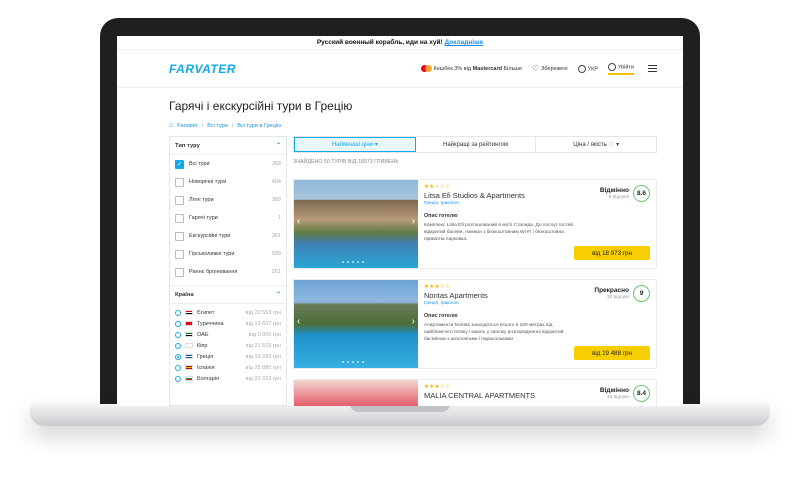 The height and width of the screenshot is (479, 800). Describe the element at coordinates (228, 218) in the screenshot. I see `tour-type-option: Гарячі тури 1` at that location.